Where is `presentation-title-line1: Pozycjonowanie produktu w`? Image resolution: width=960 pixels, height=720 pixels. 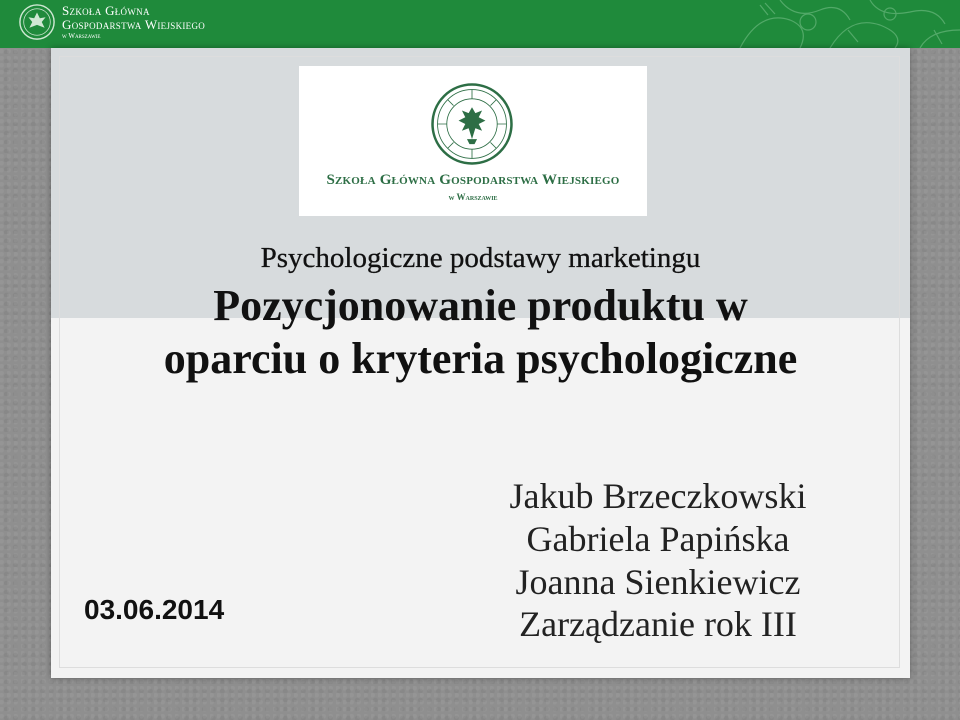 presentation-title-line1: Pozycjonowanie produktu w is located at coordinates (480, 305).